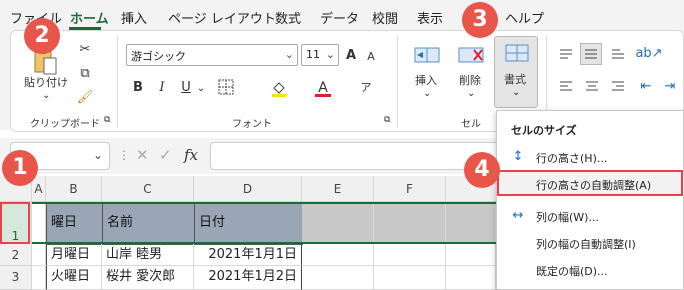 This screenshot has width=684, height=290. What do you see at coordinates (148, 255) in the screenshot?
I see `cell-name: 山岸 睦男` at bounding box center [148, 255].